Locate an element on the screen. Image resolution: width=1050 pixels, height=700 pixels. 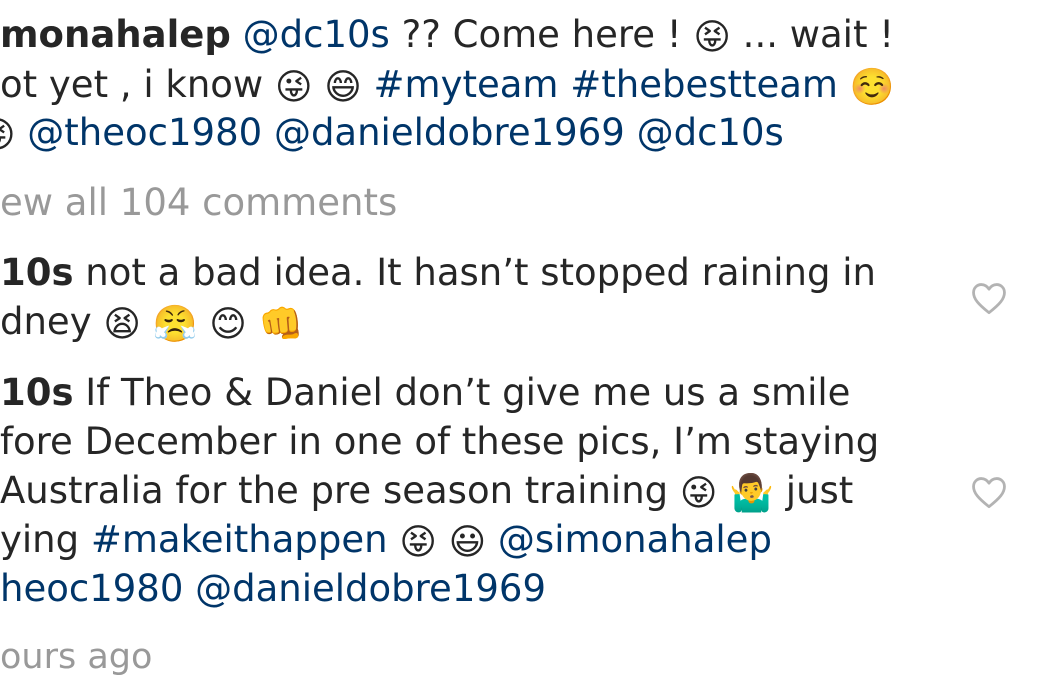
caption-line-3: 😜 @theoc1980 @danieldobre1969 @dc10s is located at coordinates (392, 133).